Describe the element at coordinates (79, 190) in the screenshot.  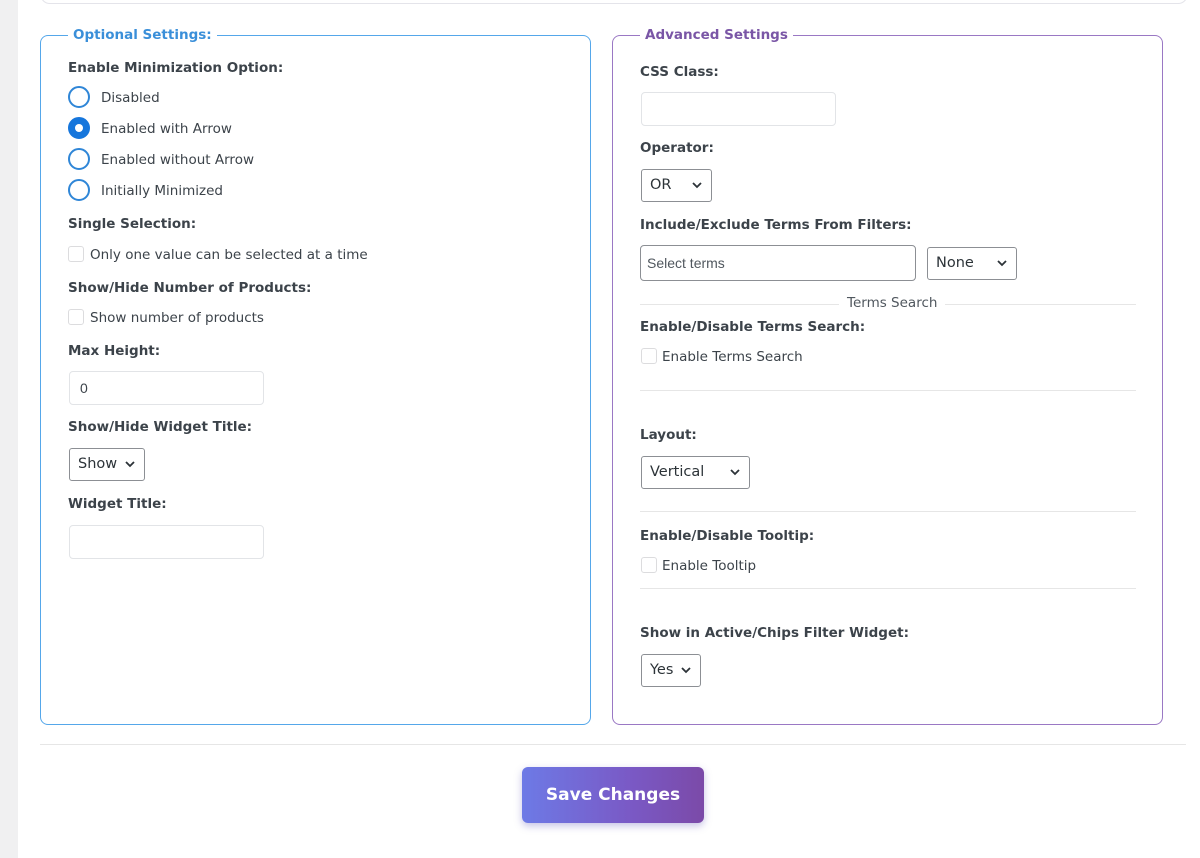
I see `radio-initially-minimized` at that location.